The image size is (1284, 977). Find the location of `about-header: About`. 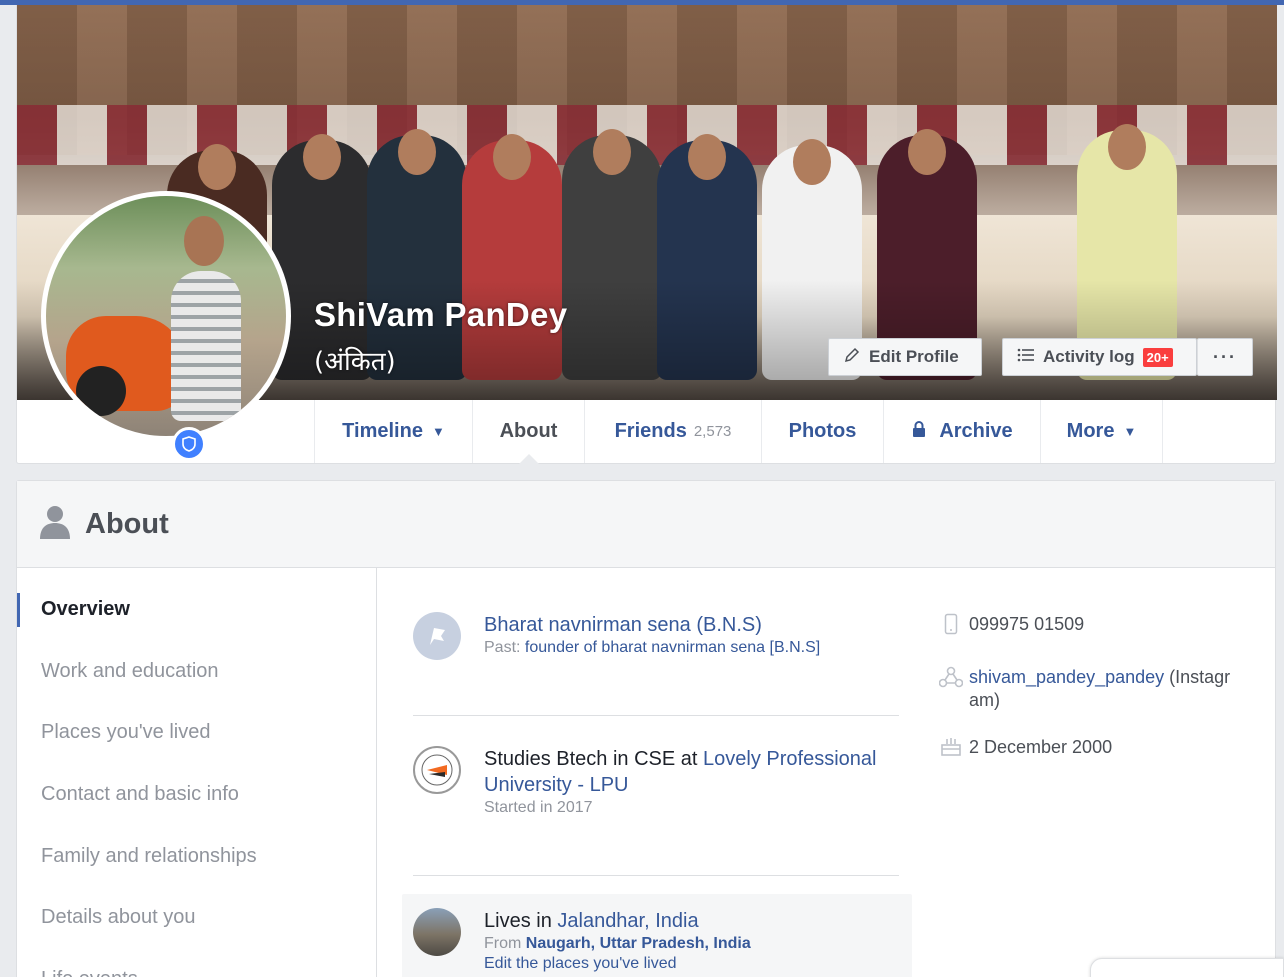

about-header: About is located at coordinates (646, 524).